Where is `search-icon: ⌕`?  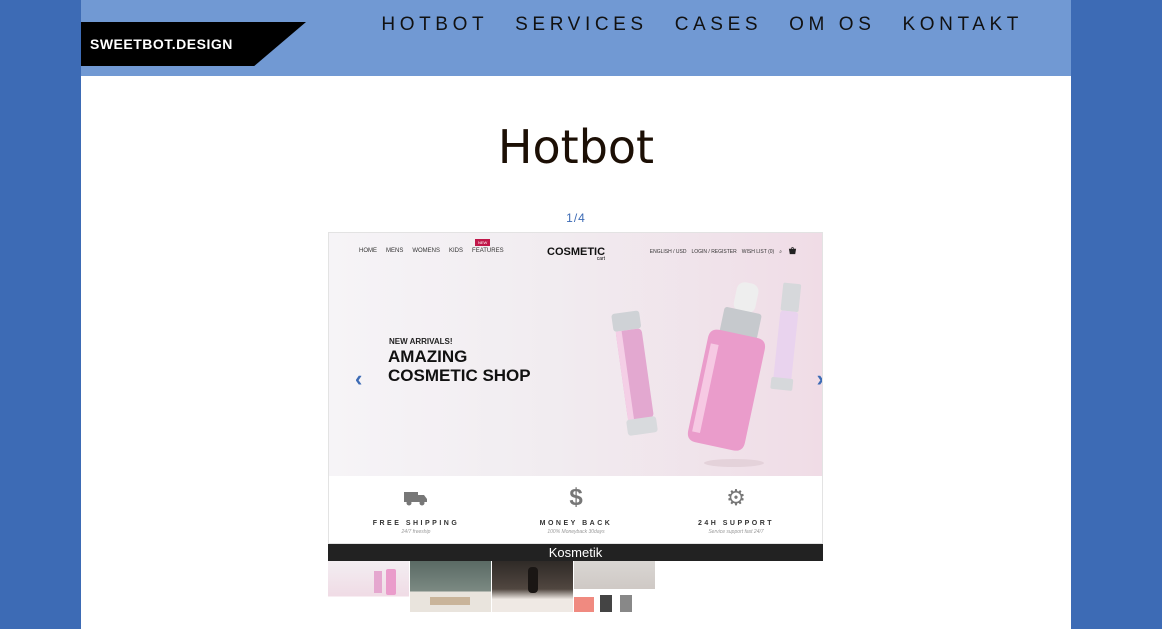 search-icon: ⌕ is located at coordinates (780, 252).